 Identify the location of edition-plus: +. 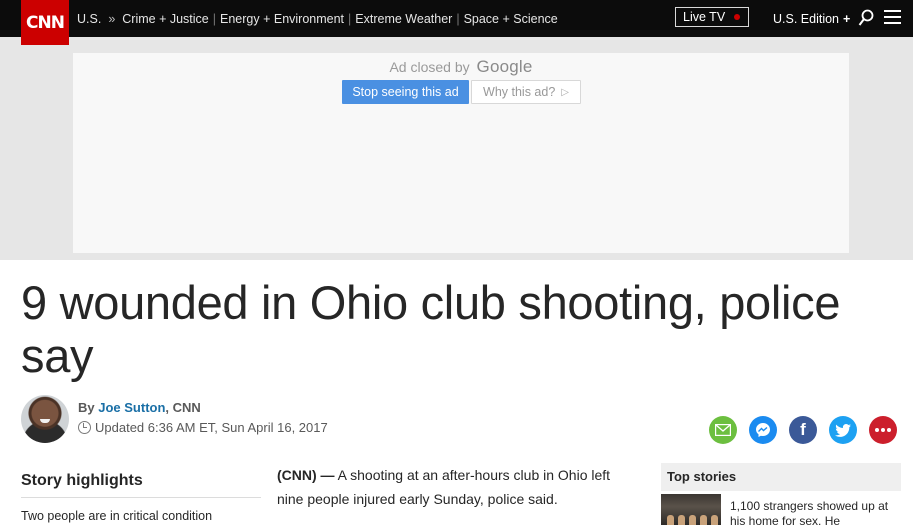
(847, 18).